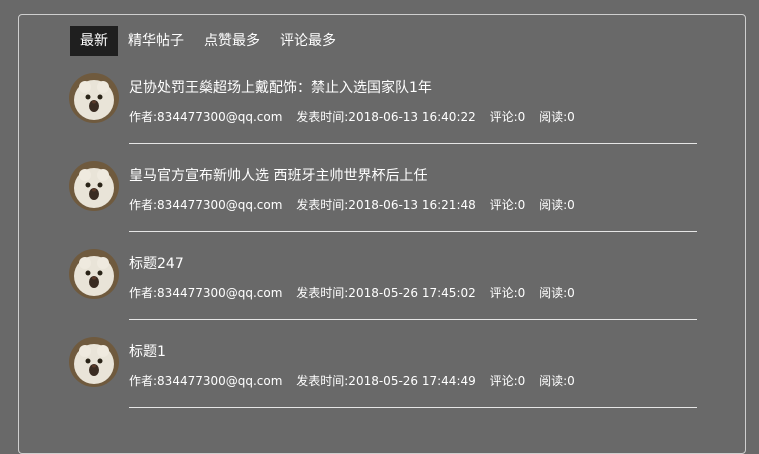 Image resolution: width=759 pixels, height=454 pixels. I want to click on post-title: 标题247, so click(156, 263).